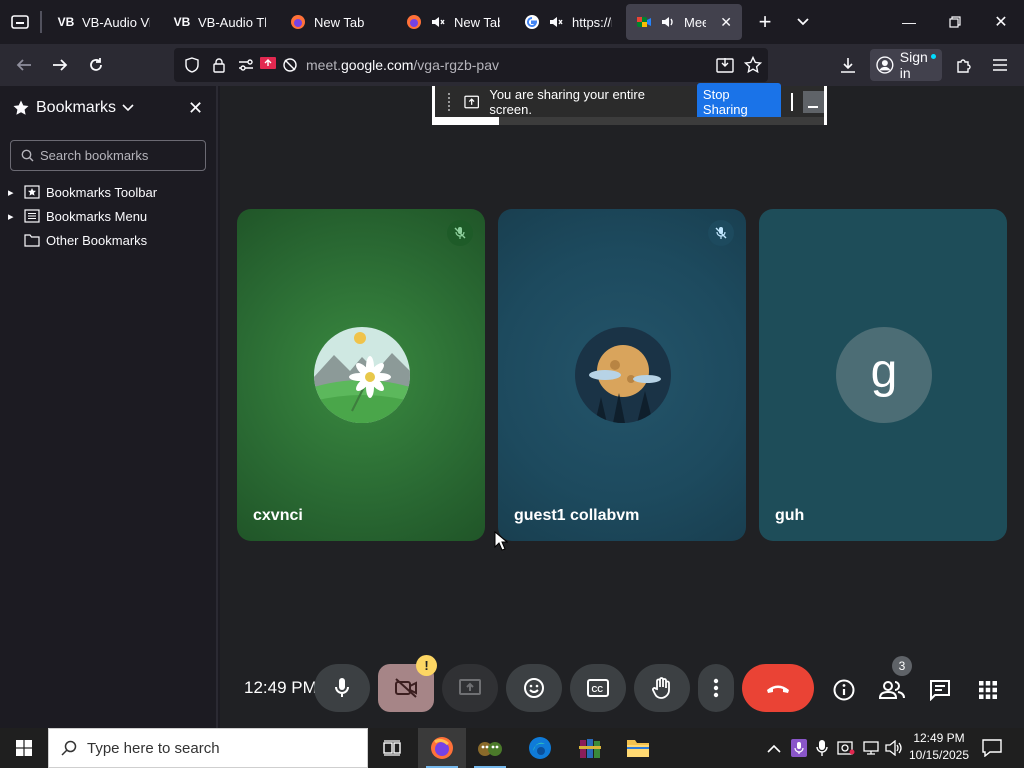  I want to click on tab-title: VB-Audio Thar, so click(232, 22).